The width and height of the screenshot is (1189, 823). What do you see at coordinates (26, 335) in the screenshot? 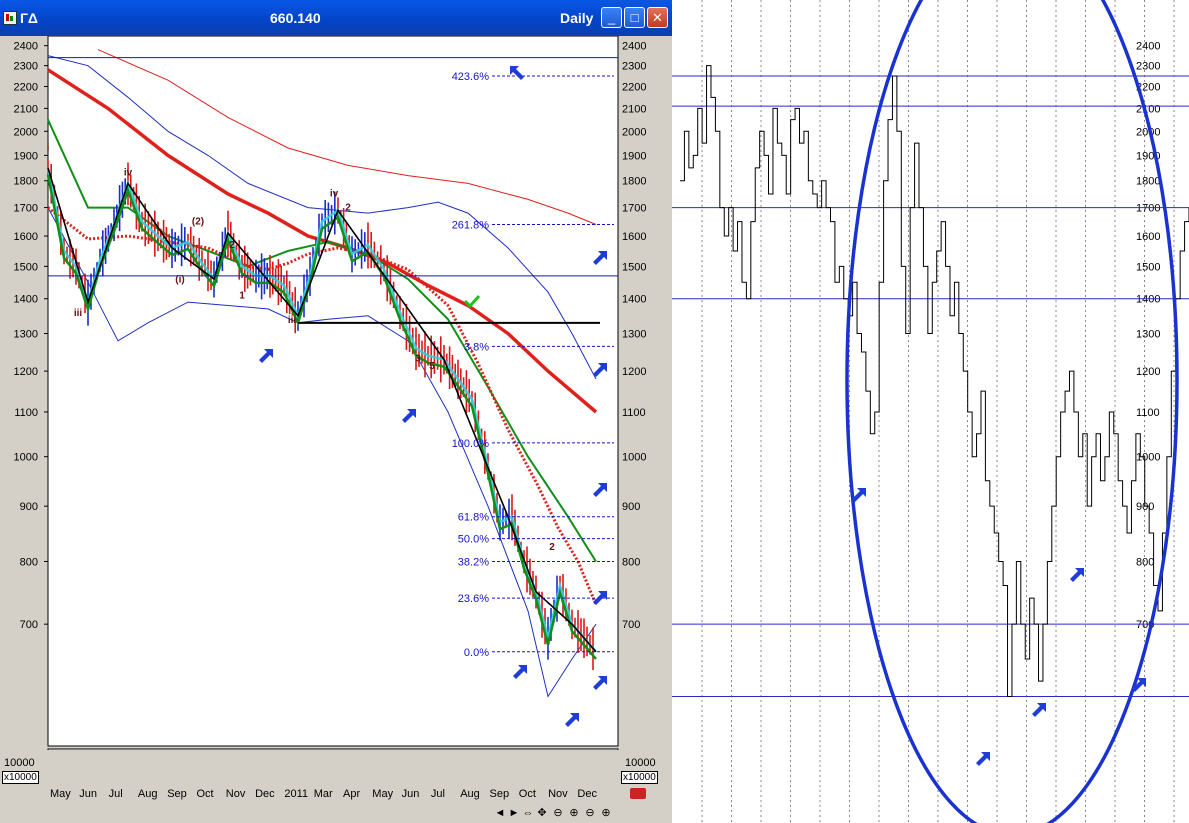
I see `y-tick-label-left: 1300` at bounding box center [26, 335].